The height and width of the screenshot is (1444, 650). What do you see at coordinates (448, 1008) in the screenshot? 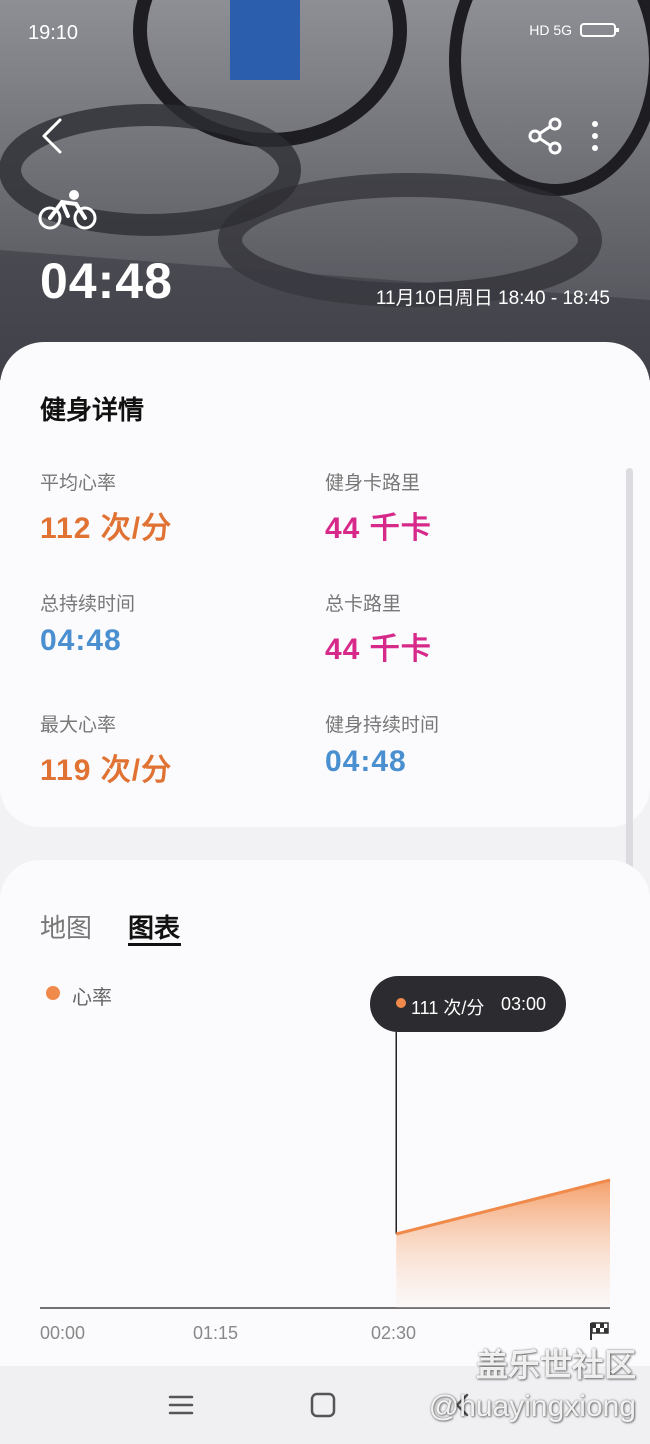
I see `tooltip-value: 111 次/分` at bounding box center [448, 1008].